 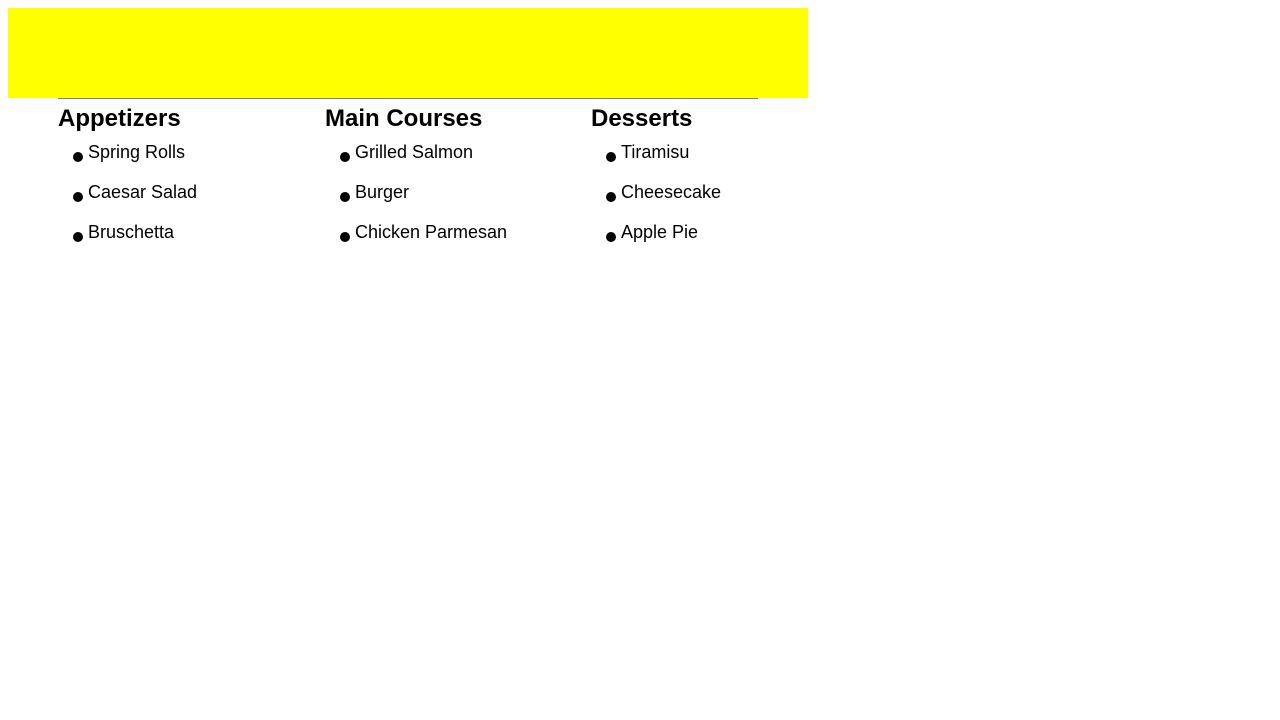 I want to click on menu-item: Chicken Parmesan, so click(x=462, y=238).